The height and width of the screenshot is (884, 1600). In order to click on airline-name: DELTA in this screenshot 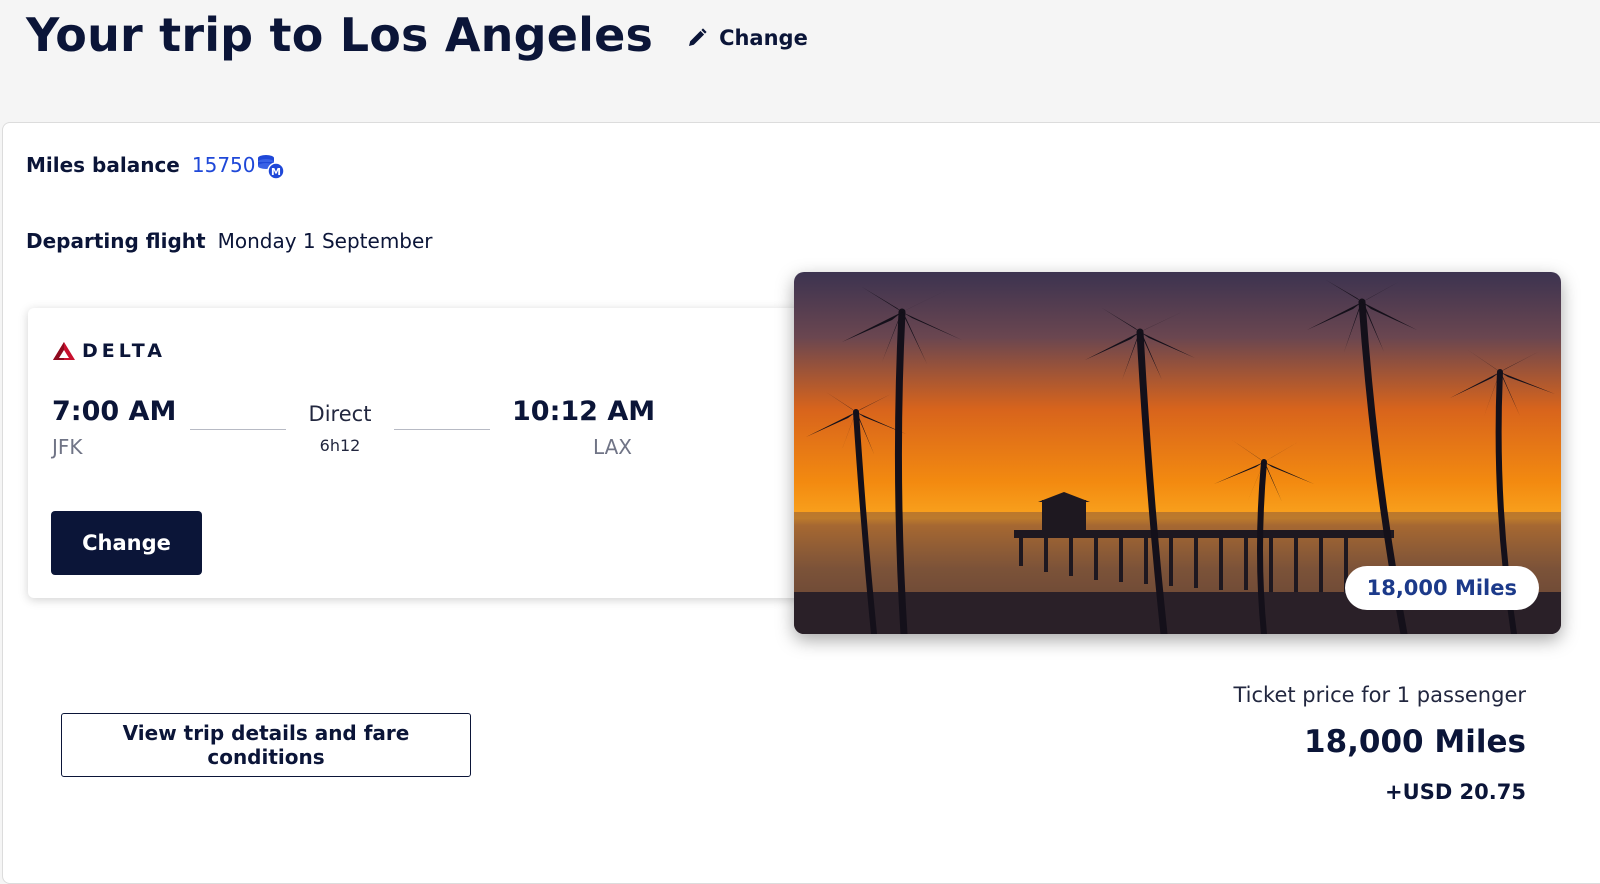, I will do `click(124, 351)`.